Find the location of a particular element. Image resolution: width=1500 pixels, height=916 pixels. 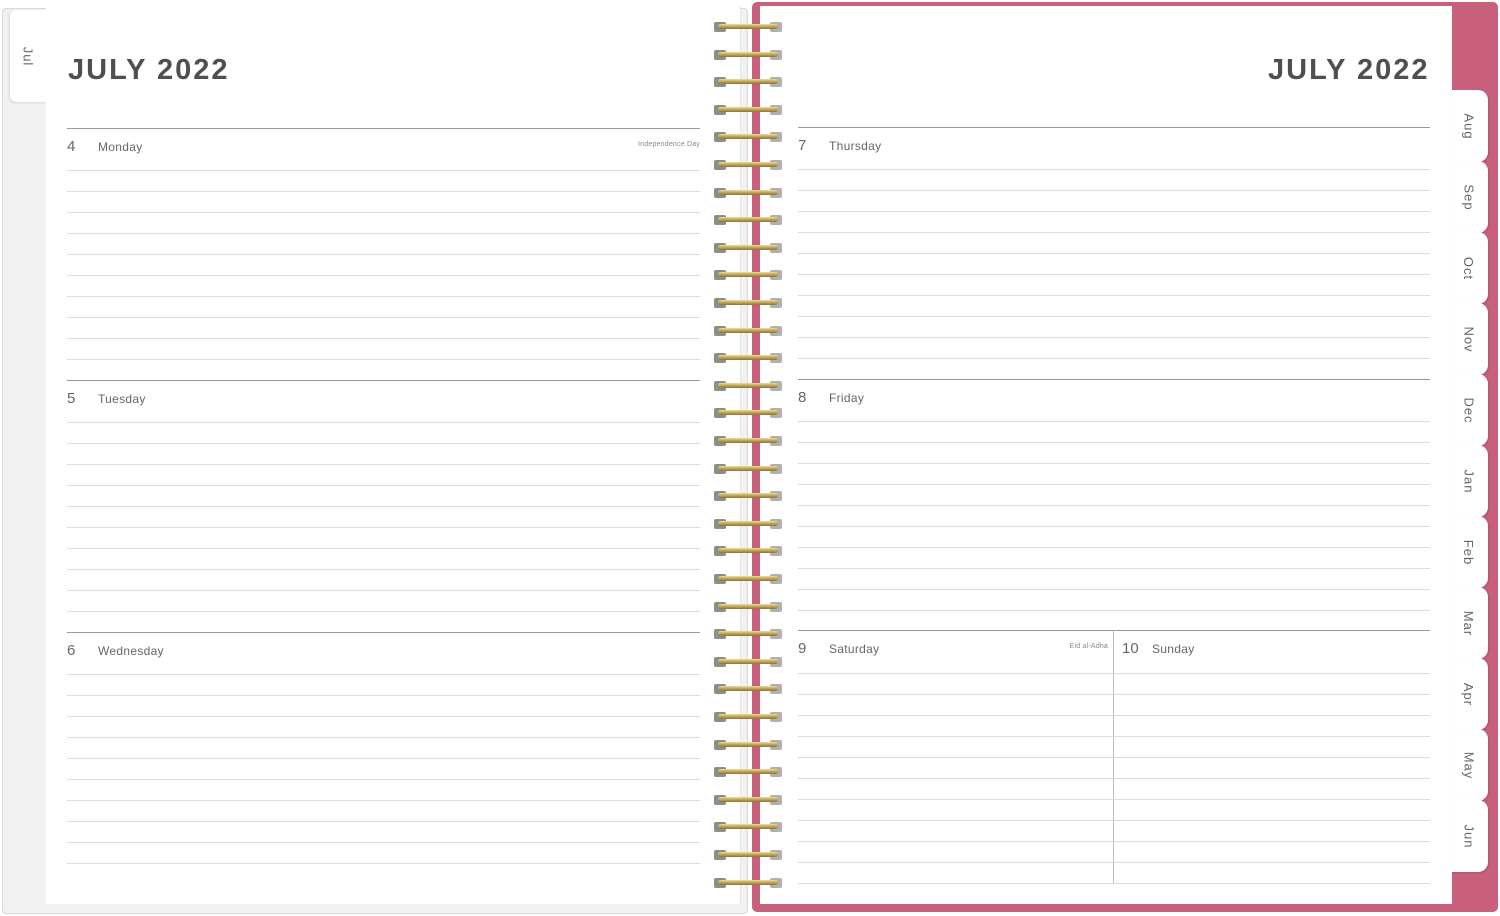

month-tab-label: Jan is located at coordinates (1469, 481).